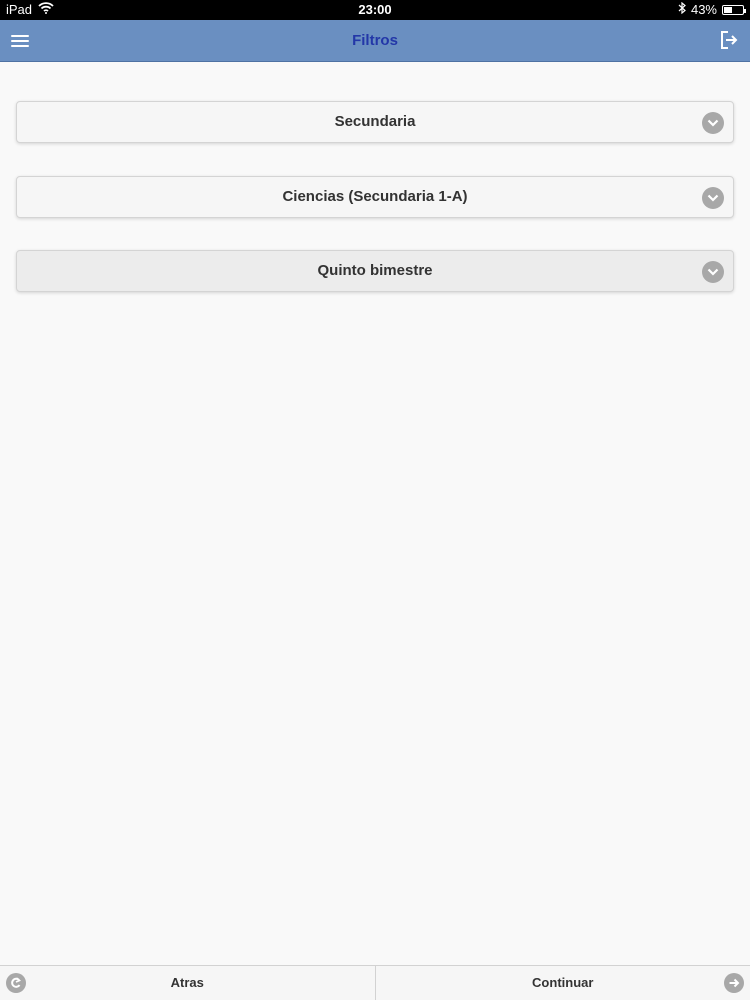 The image size is (750, 1000). Describe the element at coordinates (734, 9) in the screenshot. I see `battery-icon` at that location.